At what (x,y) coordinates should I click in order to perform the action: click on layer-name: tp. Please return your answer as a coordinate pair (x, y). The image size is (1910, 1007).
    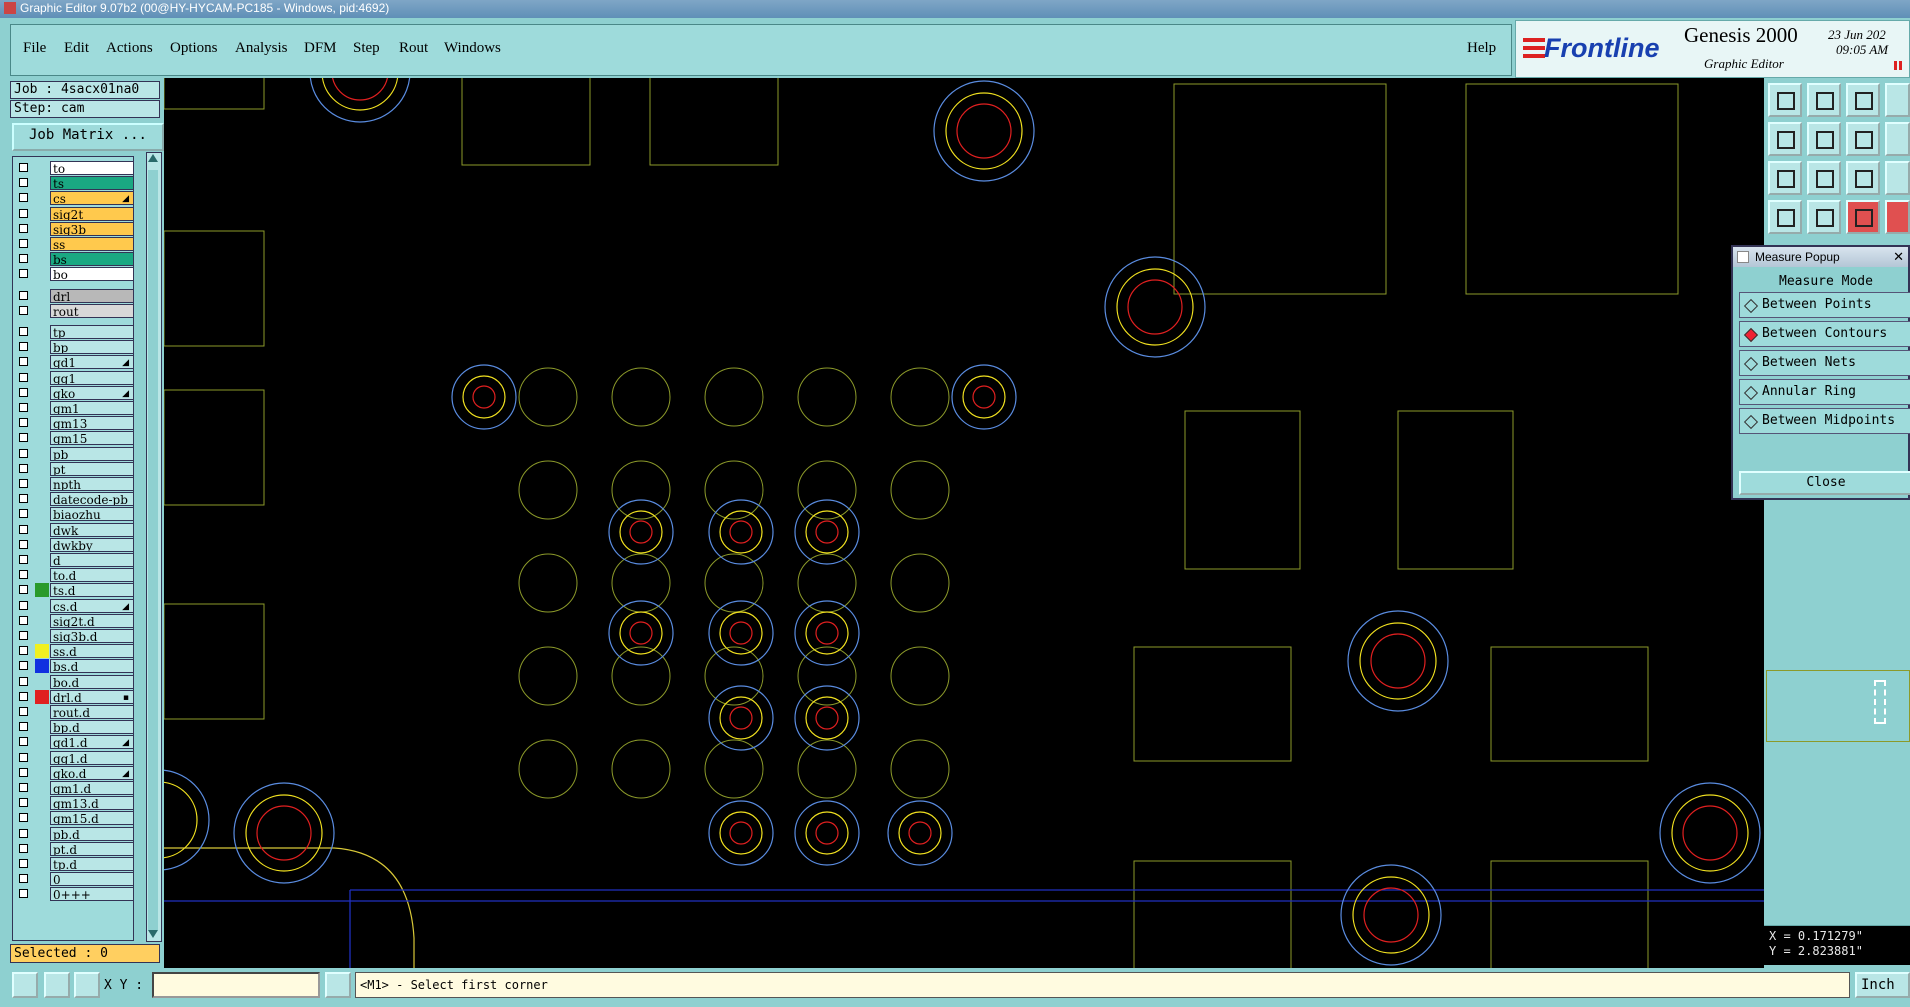
    Looking at the image, I should click on (92, 332).